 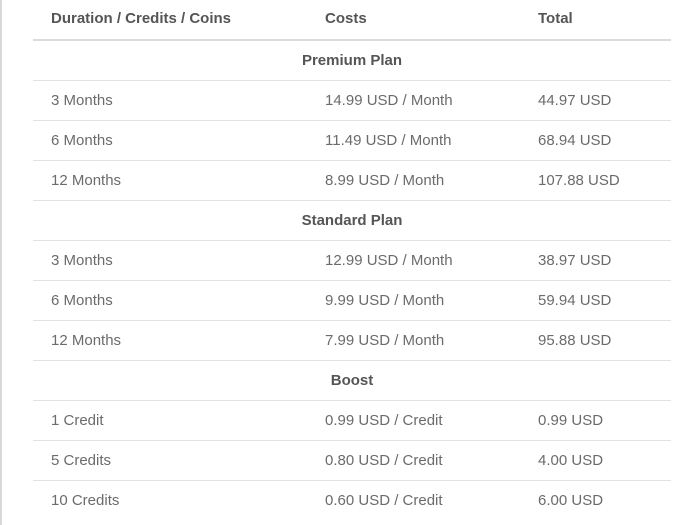 What do you see at coordinates (384, 460) in the screenshot?
I see `row-cost: 0.80 USD / Credit` at bounding box center [384, 460].